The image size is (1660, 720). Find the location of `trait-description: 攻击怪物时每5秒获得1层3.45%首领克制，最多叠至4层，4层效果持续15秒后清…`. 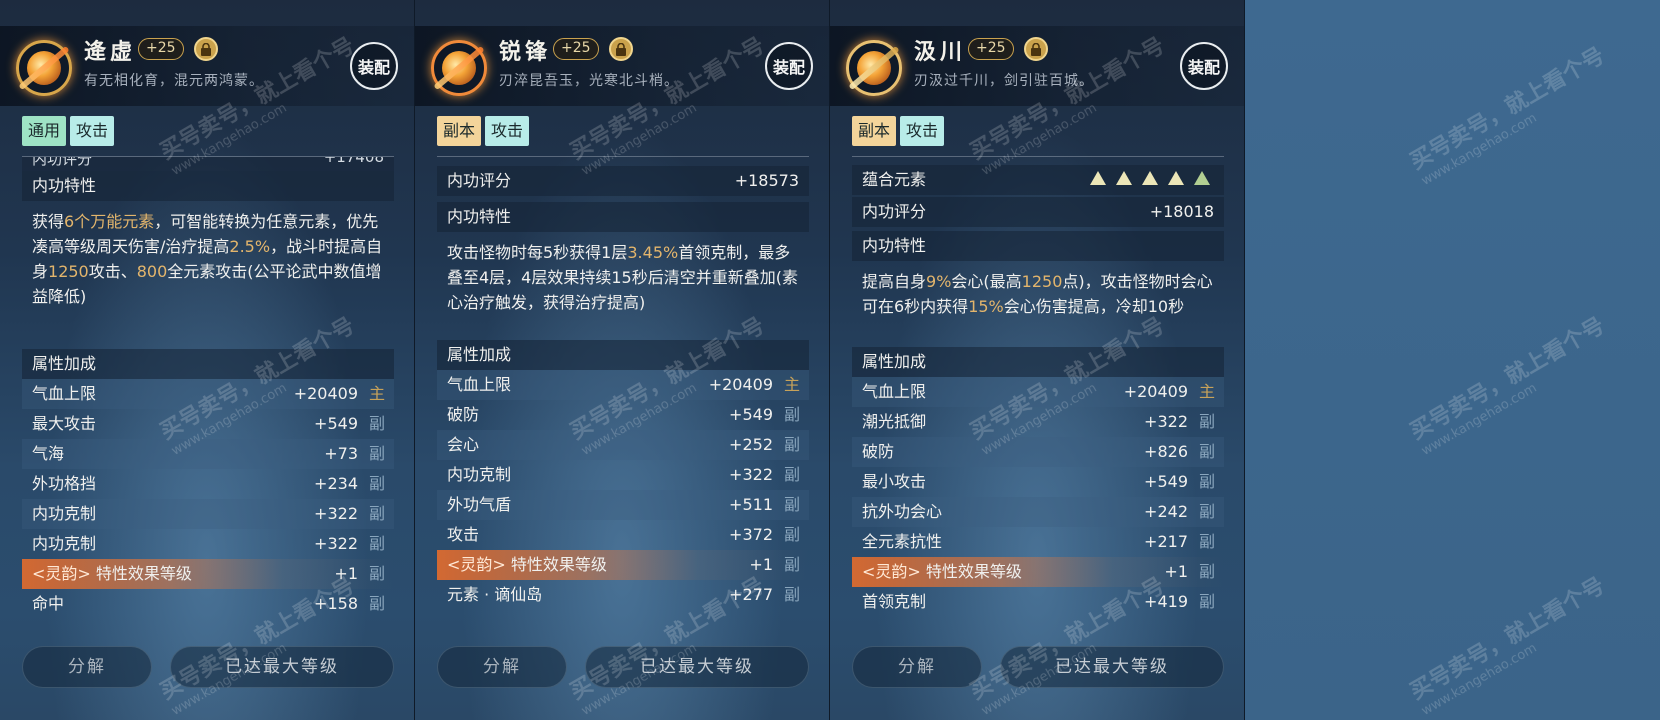

trait-description: 攻击怪物时每5秒获得1层3.45%首领克制，最多叠至4层，4层效果持续15秒后清… is located at coordinates (622, 277).